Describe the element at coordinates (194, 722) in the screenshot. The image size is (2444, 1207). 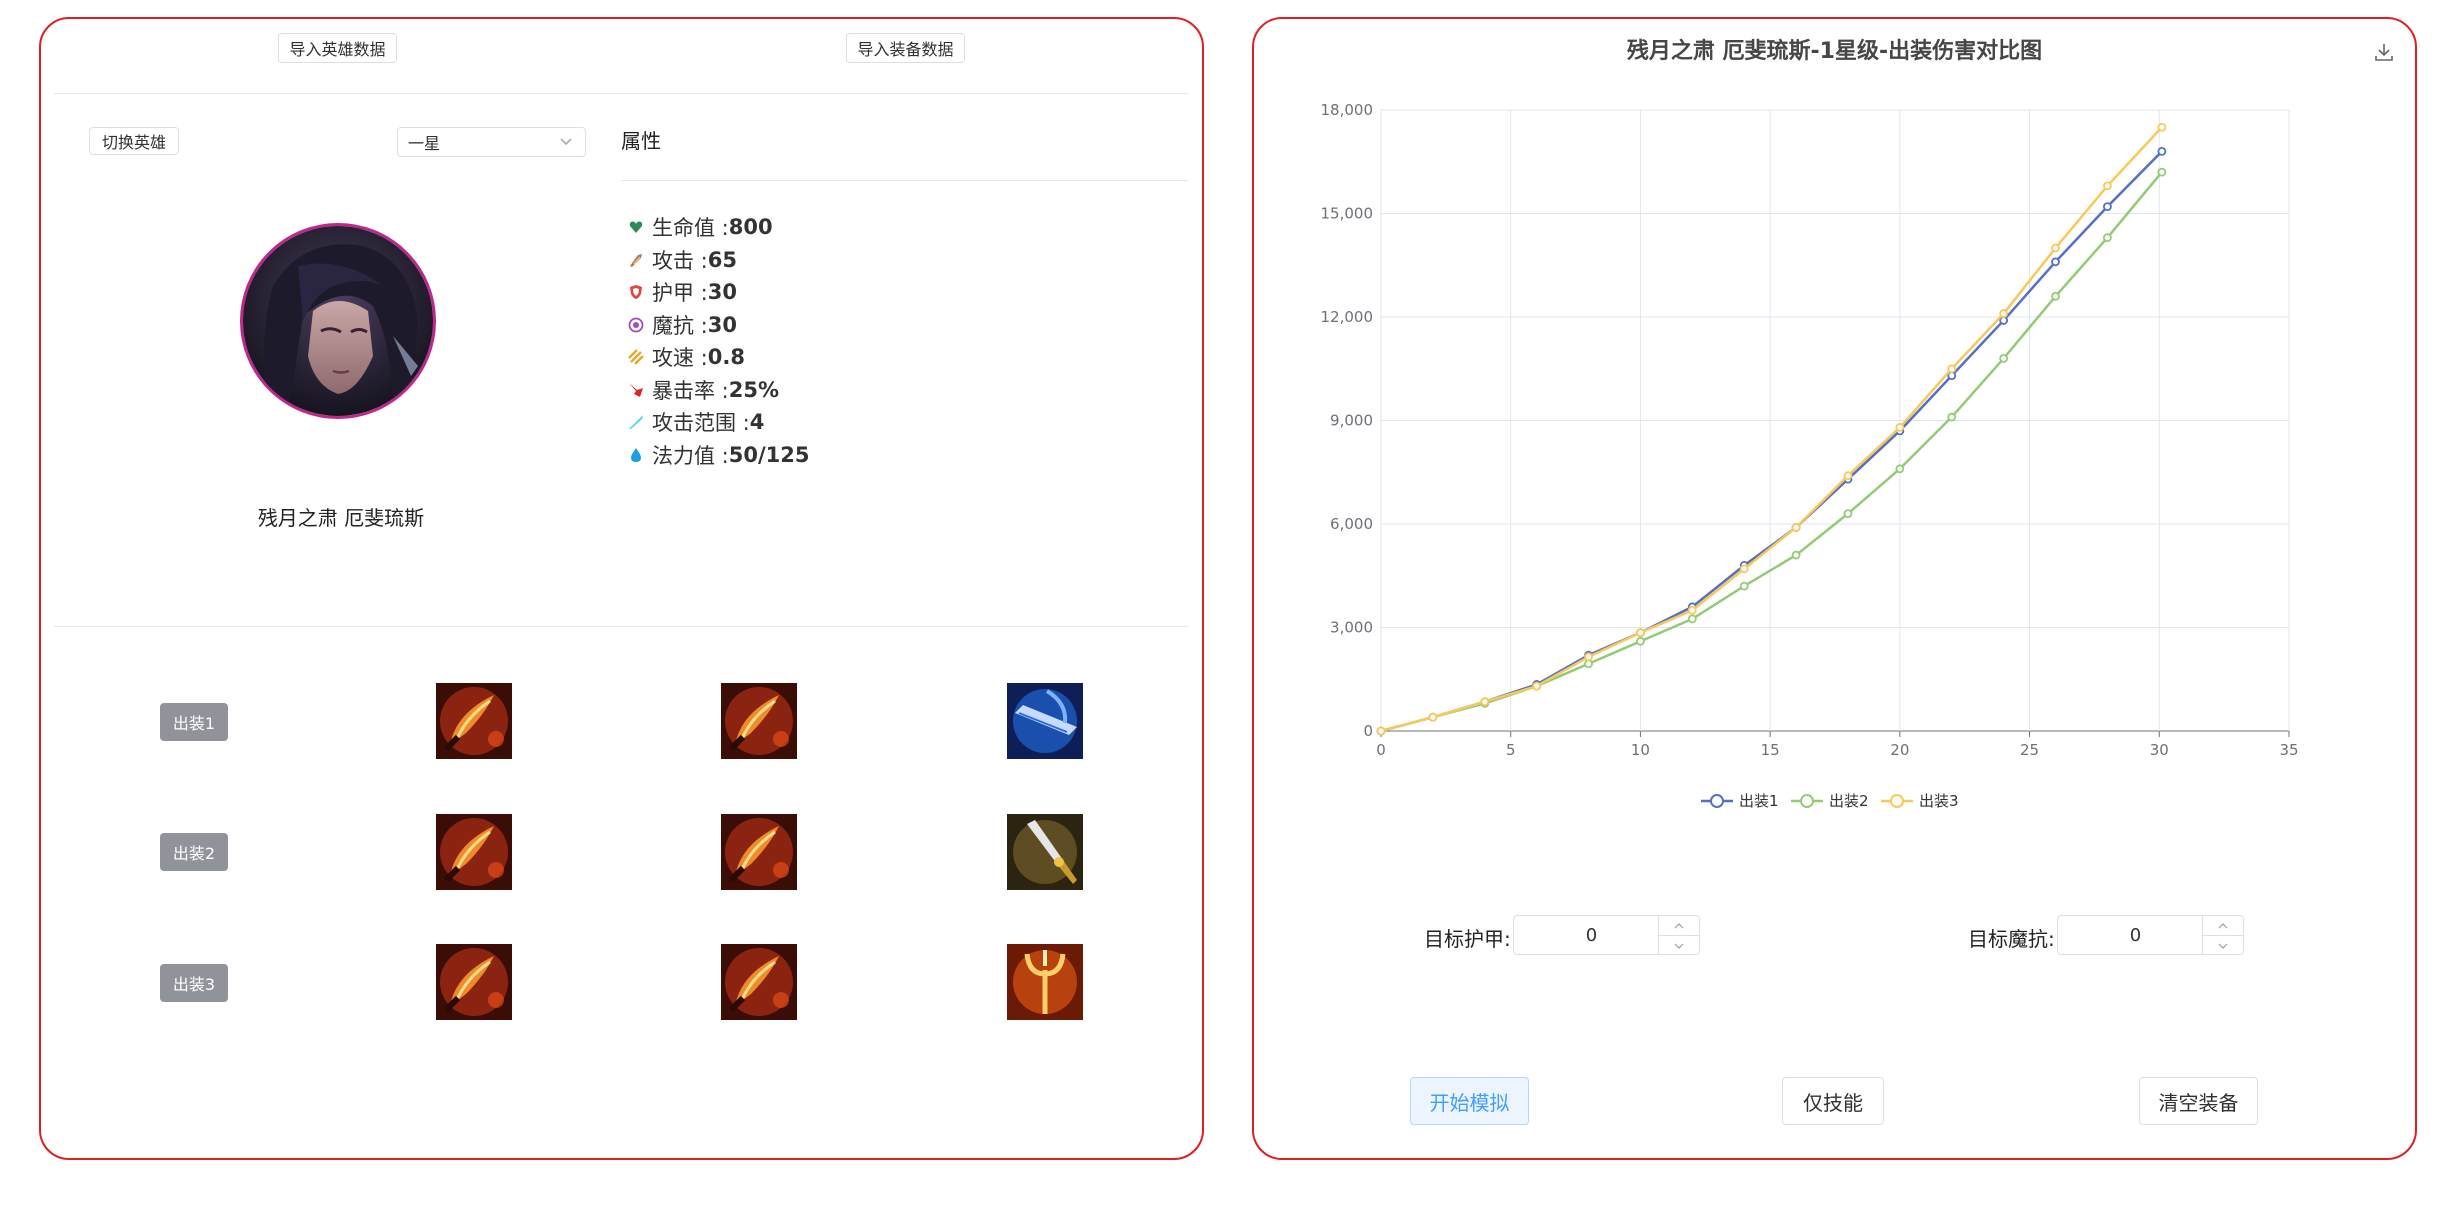
I see `build-1-button: 出装1` at that location.